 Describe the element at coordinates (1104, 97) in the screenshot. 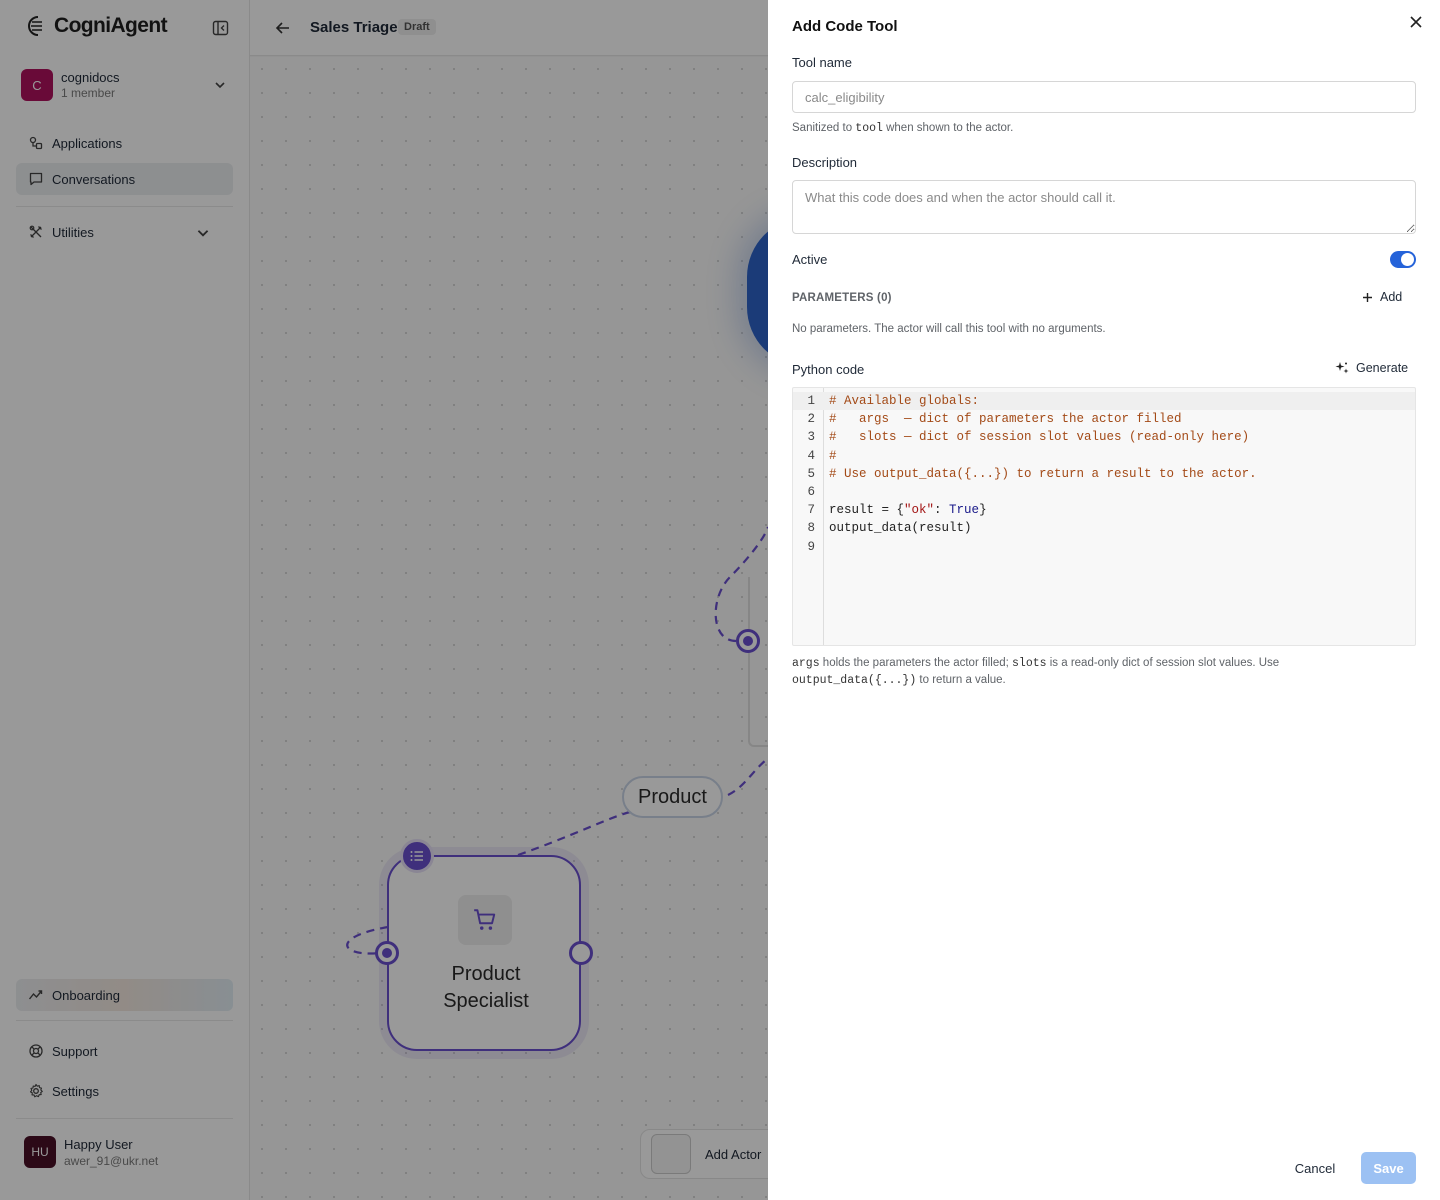

I see `tool-name-input` at that location.